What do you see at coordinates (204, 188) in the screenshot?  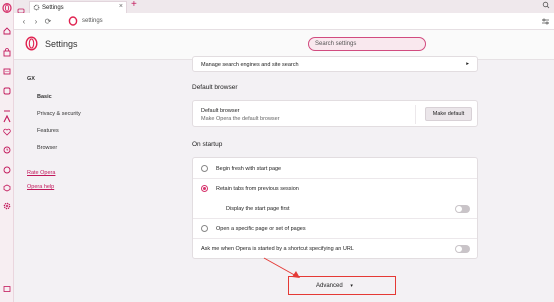 I see `radio-retain-tabs` at bounding box center [204, 188].